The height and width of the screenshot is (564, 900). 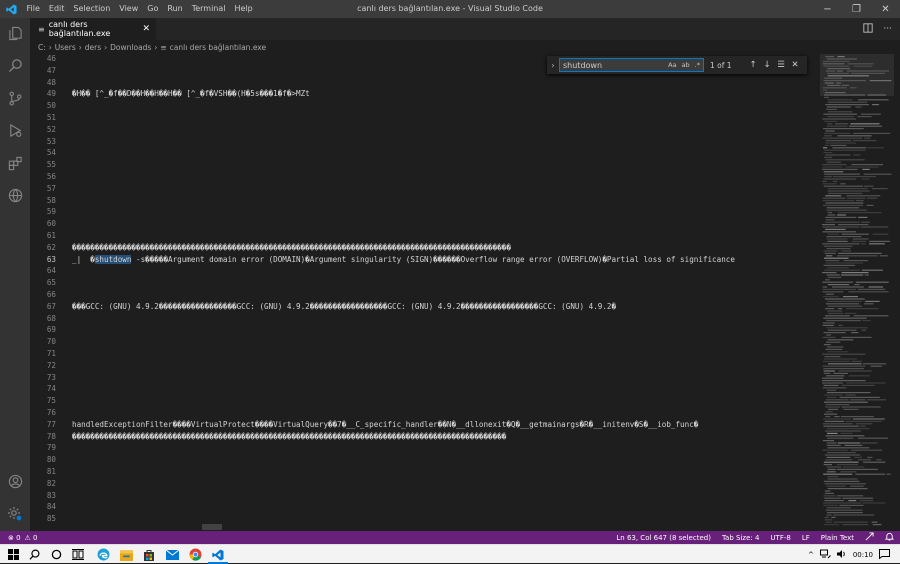 What do you see at coordinates (663, 538) in the screenshot?
I see `cursor-position: Ln 63, Col 647 (8 selected)` at bounding box center [663, 538].